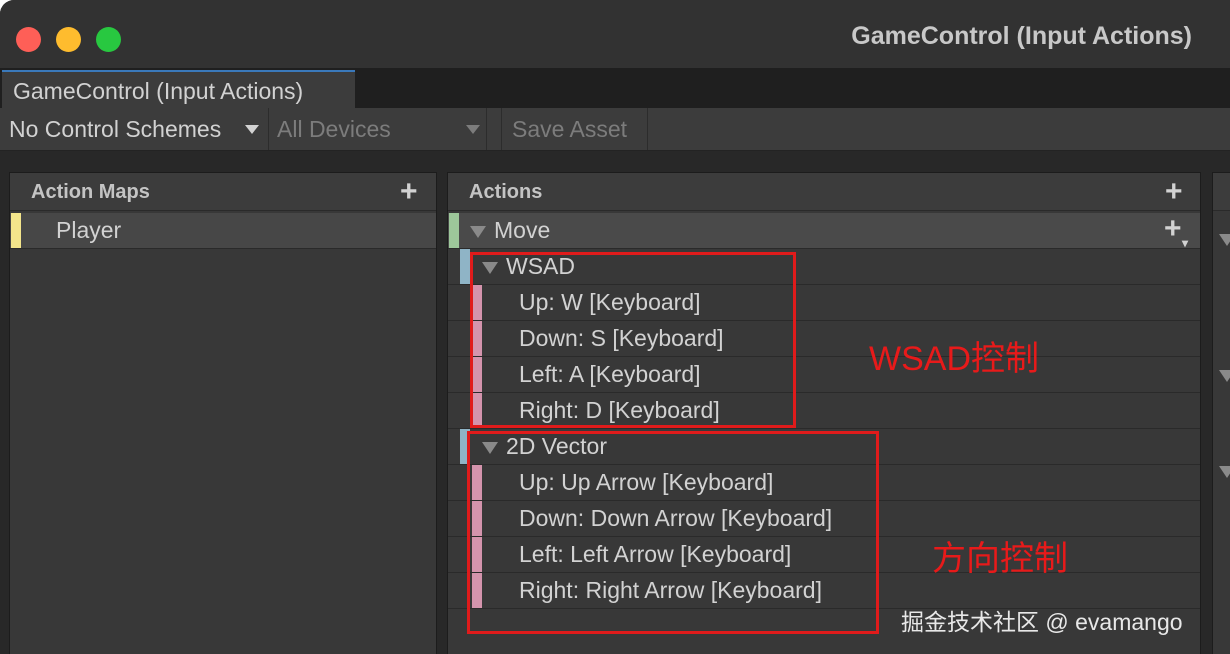  What do you see at coordinates (506, 192) in the screenshot?
I see `actions-title: Actions` at bounding box center [506, 192].